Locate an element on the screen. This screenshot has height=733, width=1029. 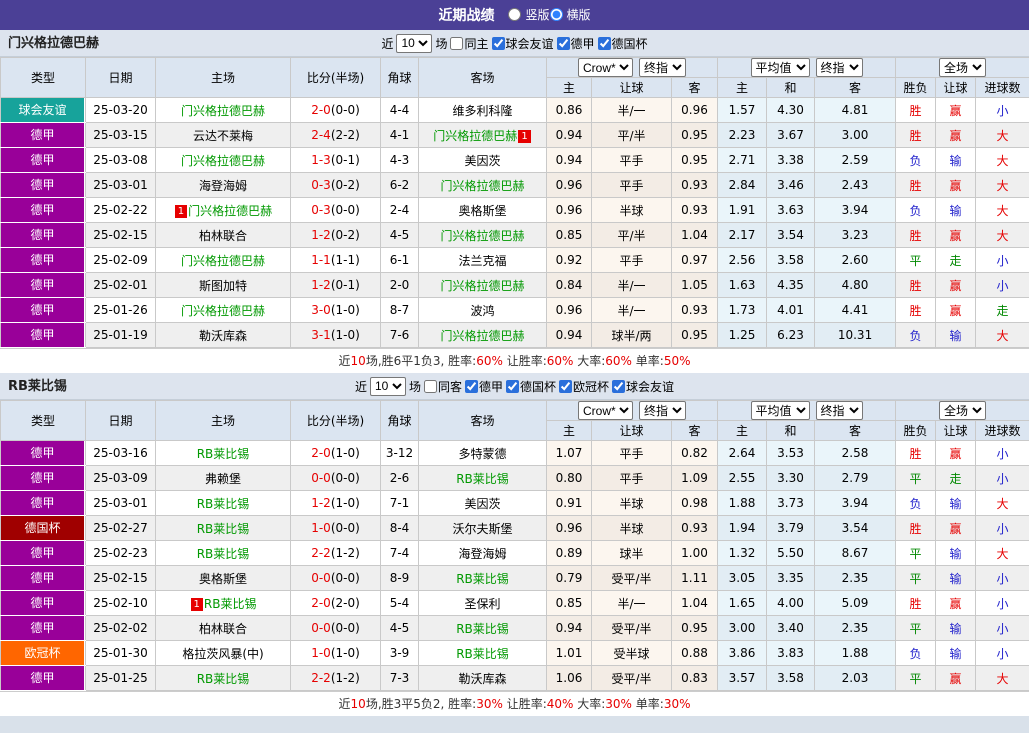
result-goals: 大 is located at coordinates (1002, 135).